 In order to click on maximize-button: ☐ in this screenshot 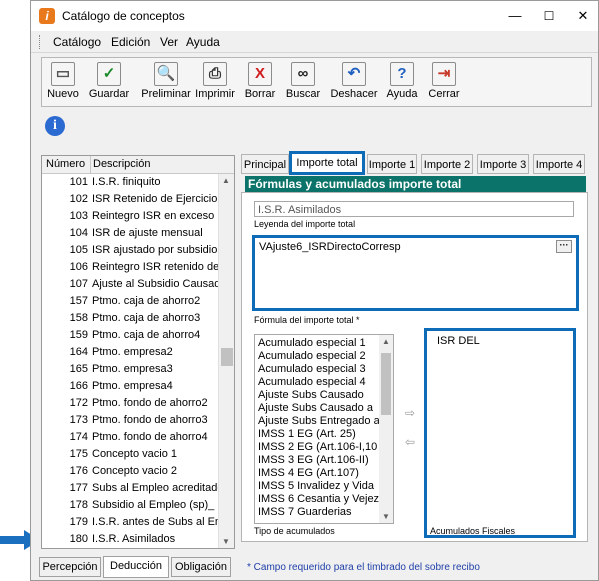, I will do `click(549, 16)`.